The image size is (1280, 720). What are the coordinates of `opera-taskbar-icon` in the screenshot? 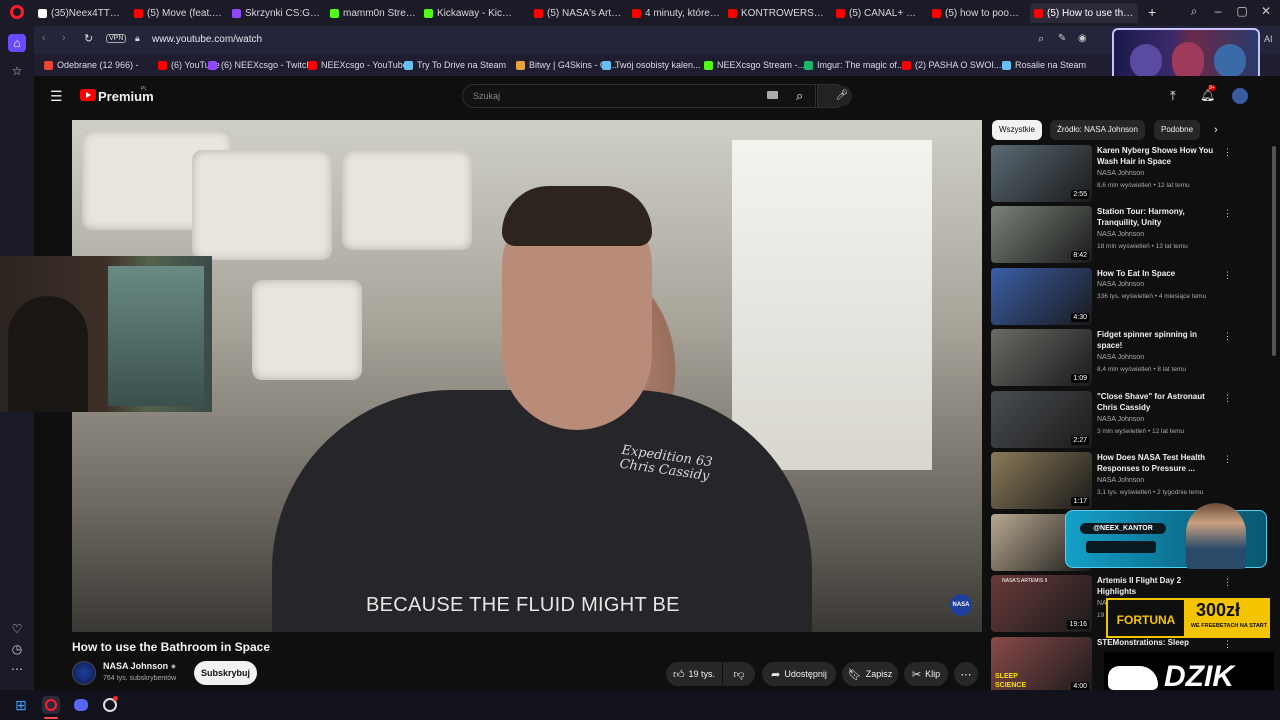 It's located at (51, 705).